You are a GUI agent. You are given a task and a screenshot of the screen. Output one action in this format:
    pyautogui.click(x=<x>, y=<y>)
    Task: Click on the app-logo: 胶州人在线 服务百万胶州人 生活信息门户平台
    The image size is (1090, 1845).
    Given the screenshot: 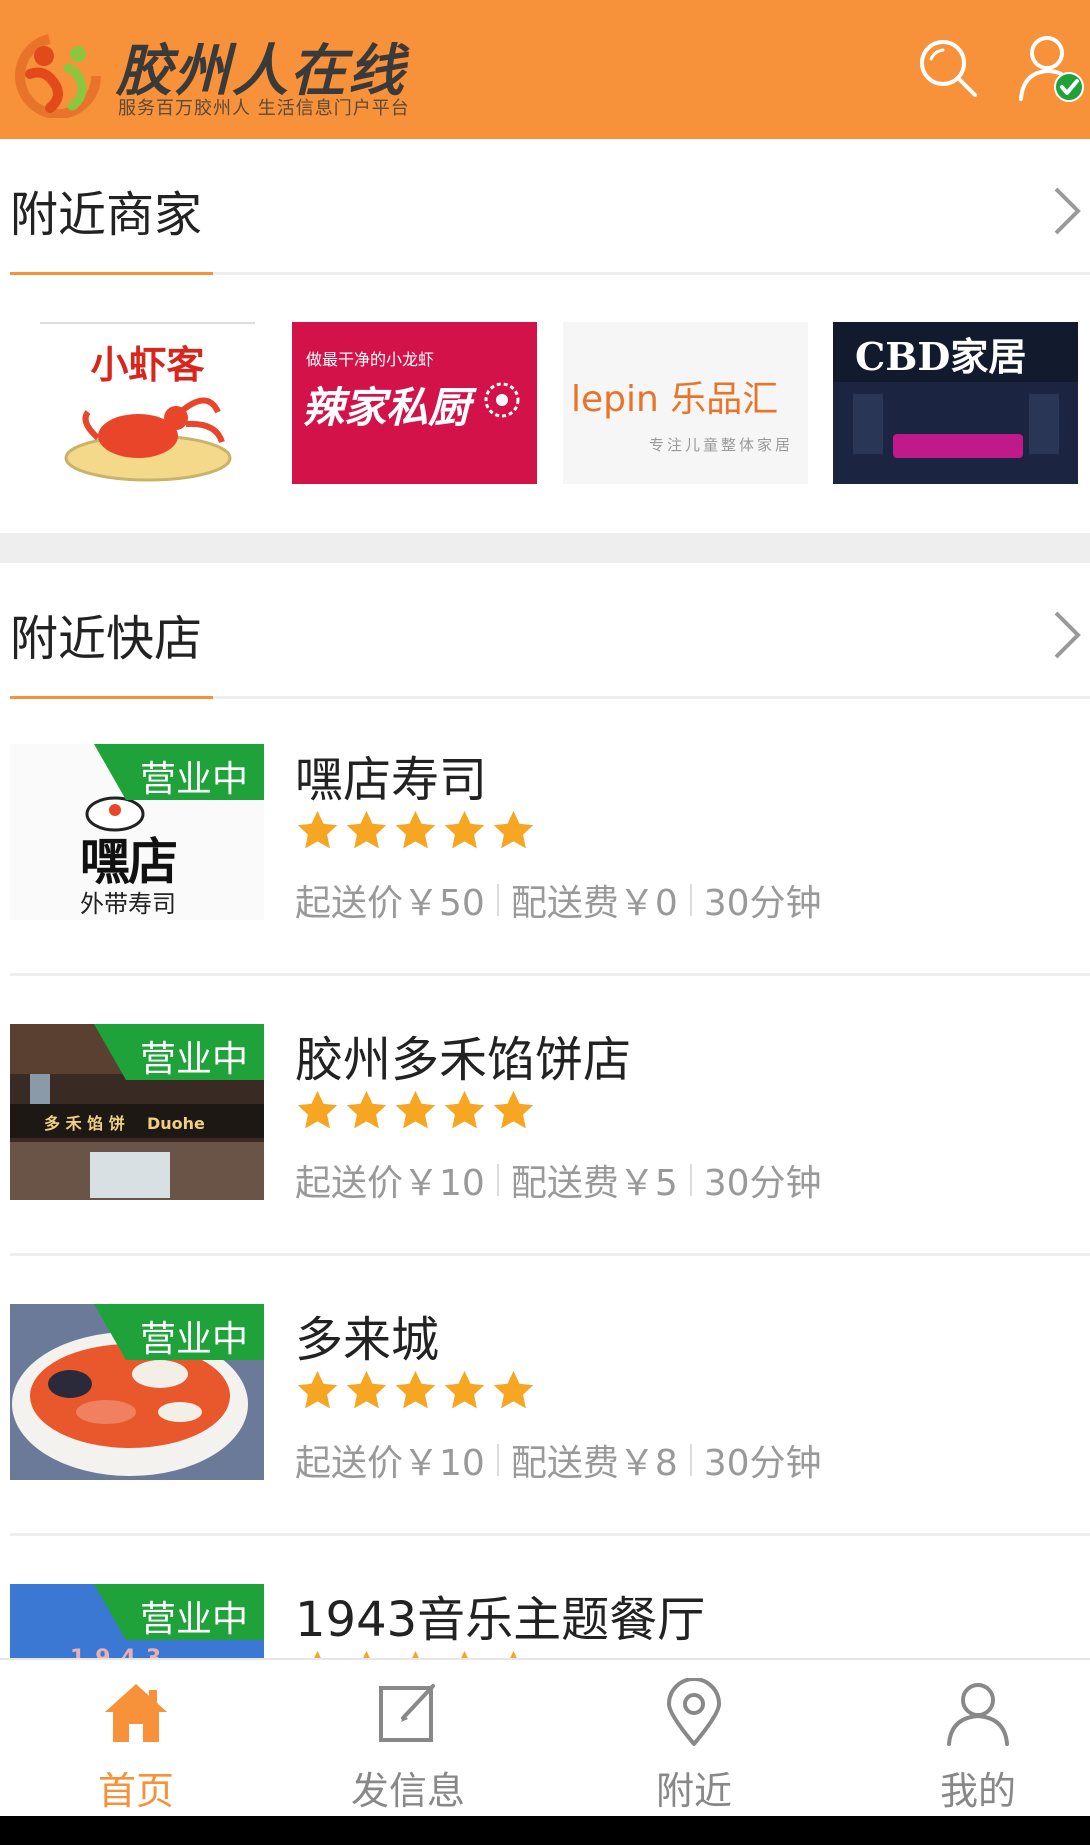 What is the action you would take?
    pyautogui.click(x=220, y=72)
    